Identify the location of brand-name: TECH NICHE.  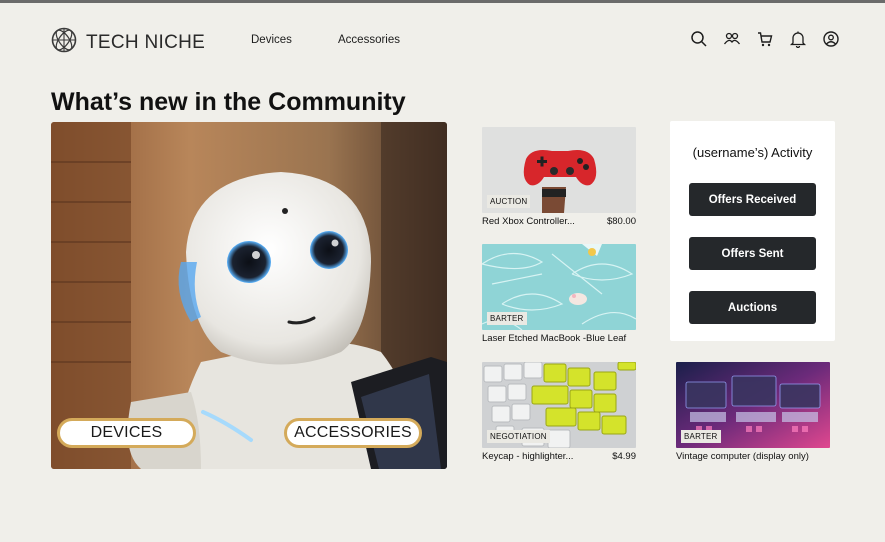
(146, 42).